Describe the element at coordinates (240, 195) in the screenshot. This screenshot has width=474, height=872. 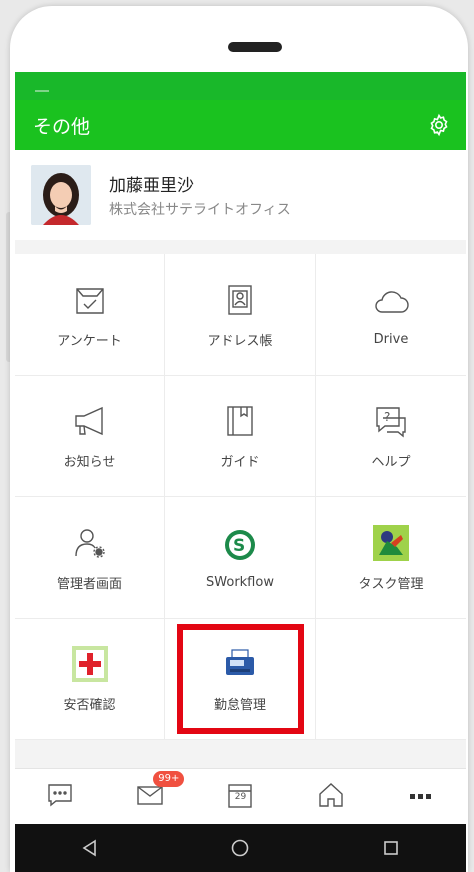
I see `user-profile: 加藤亜里沙 株式会社サテライトオフィス` at that location.